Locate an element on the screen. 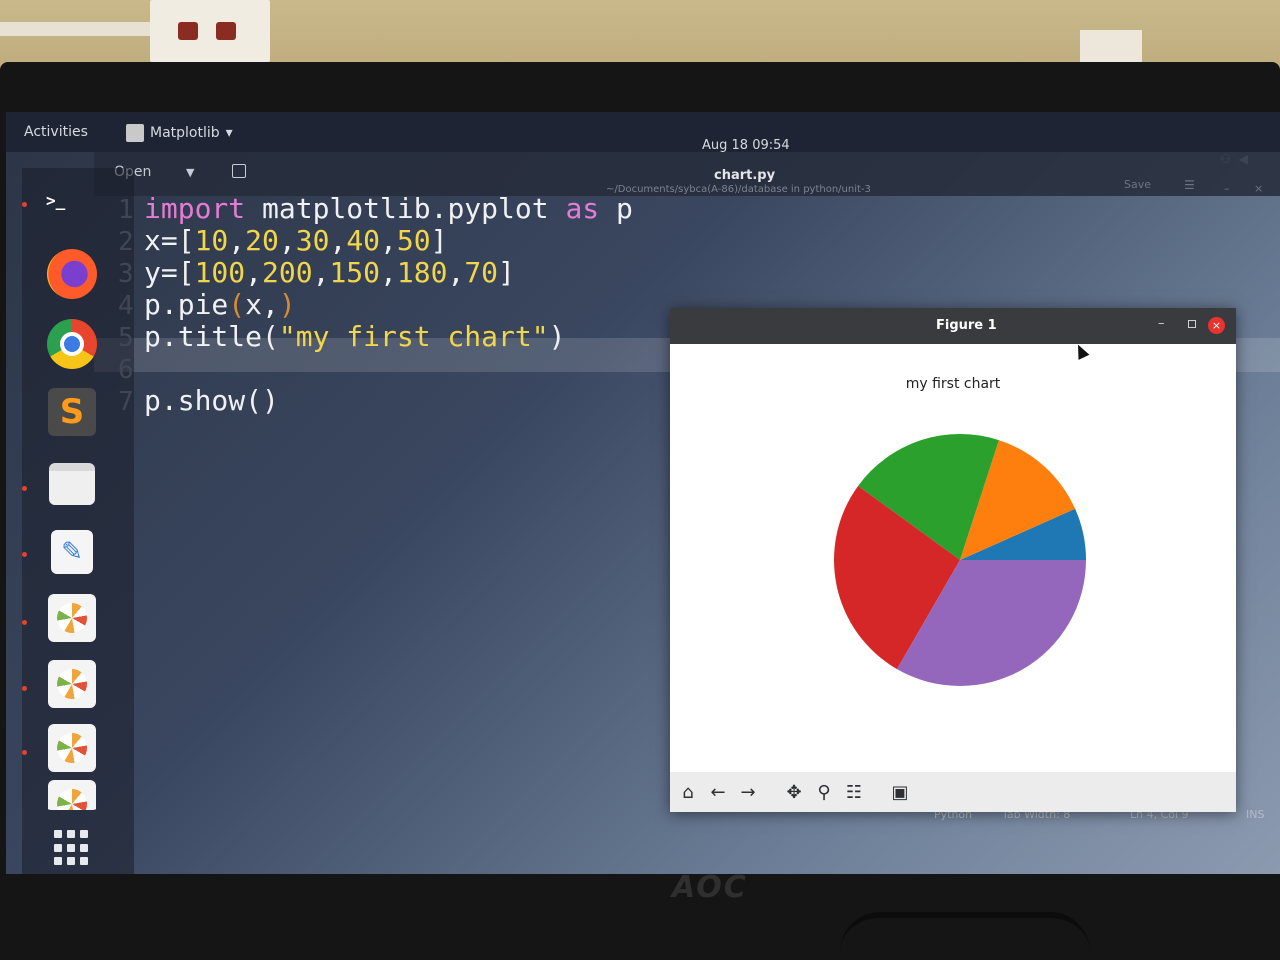 The image size is (1280, 960). dock-chrome is located at coordinates (72, 344).